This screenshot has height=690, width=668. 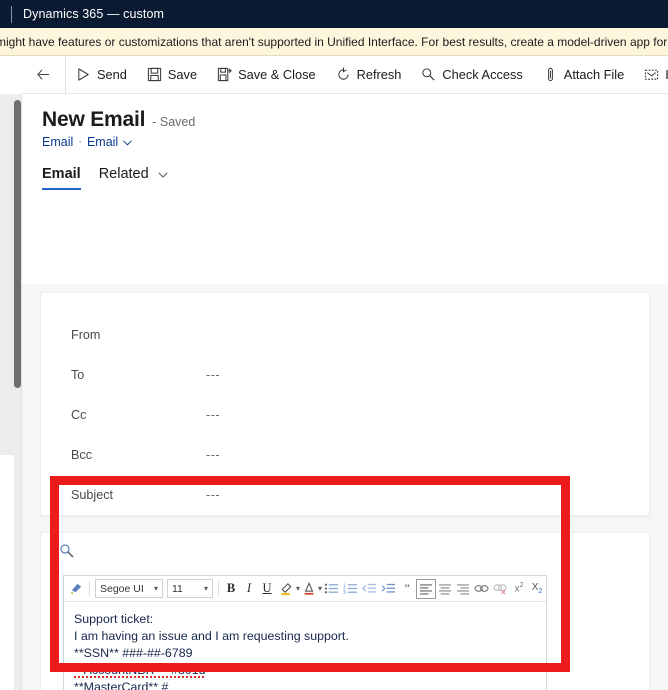 I want to click on field-row-to: To ---, so click(x=360, y=375).